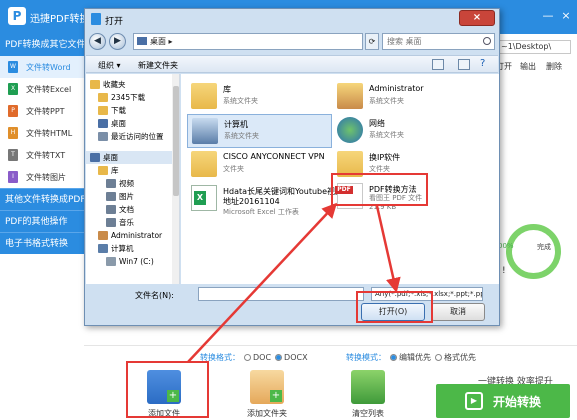 The image size is (577, 420). Describe the element at coordinates (388, 249) in the screenshot. I see `arrow-to-open` at that location.